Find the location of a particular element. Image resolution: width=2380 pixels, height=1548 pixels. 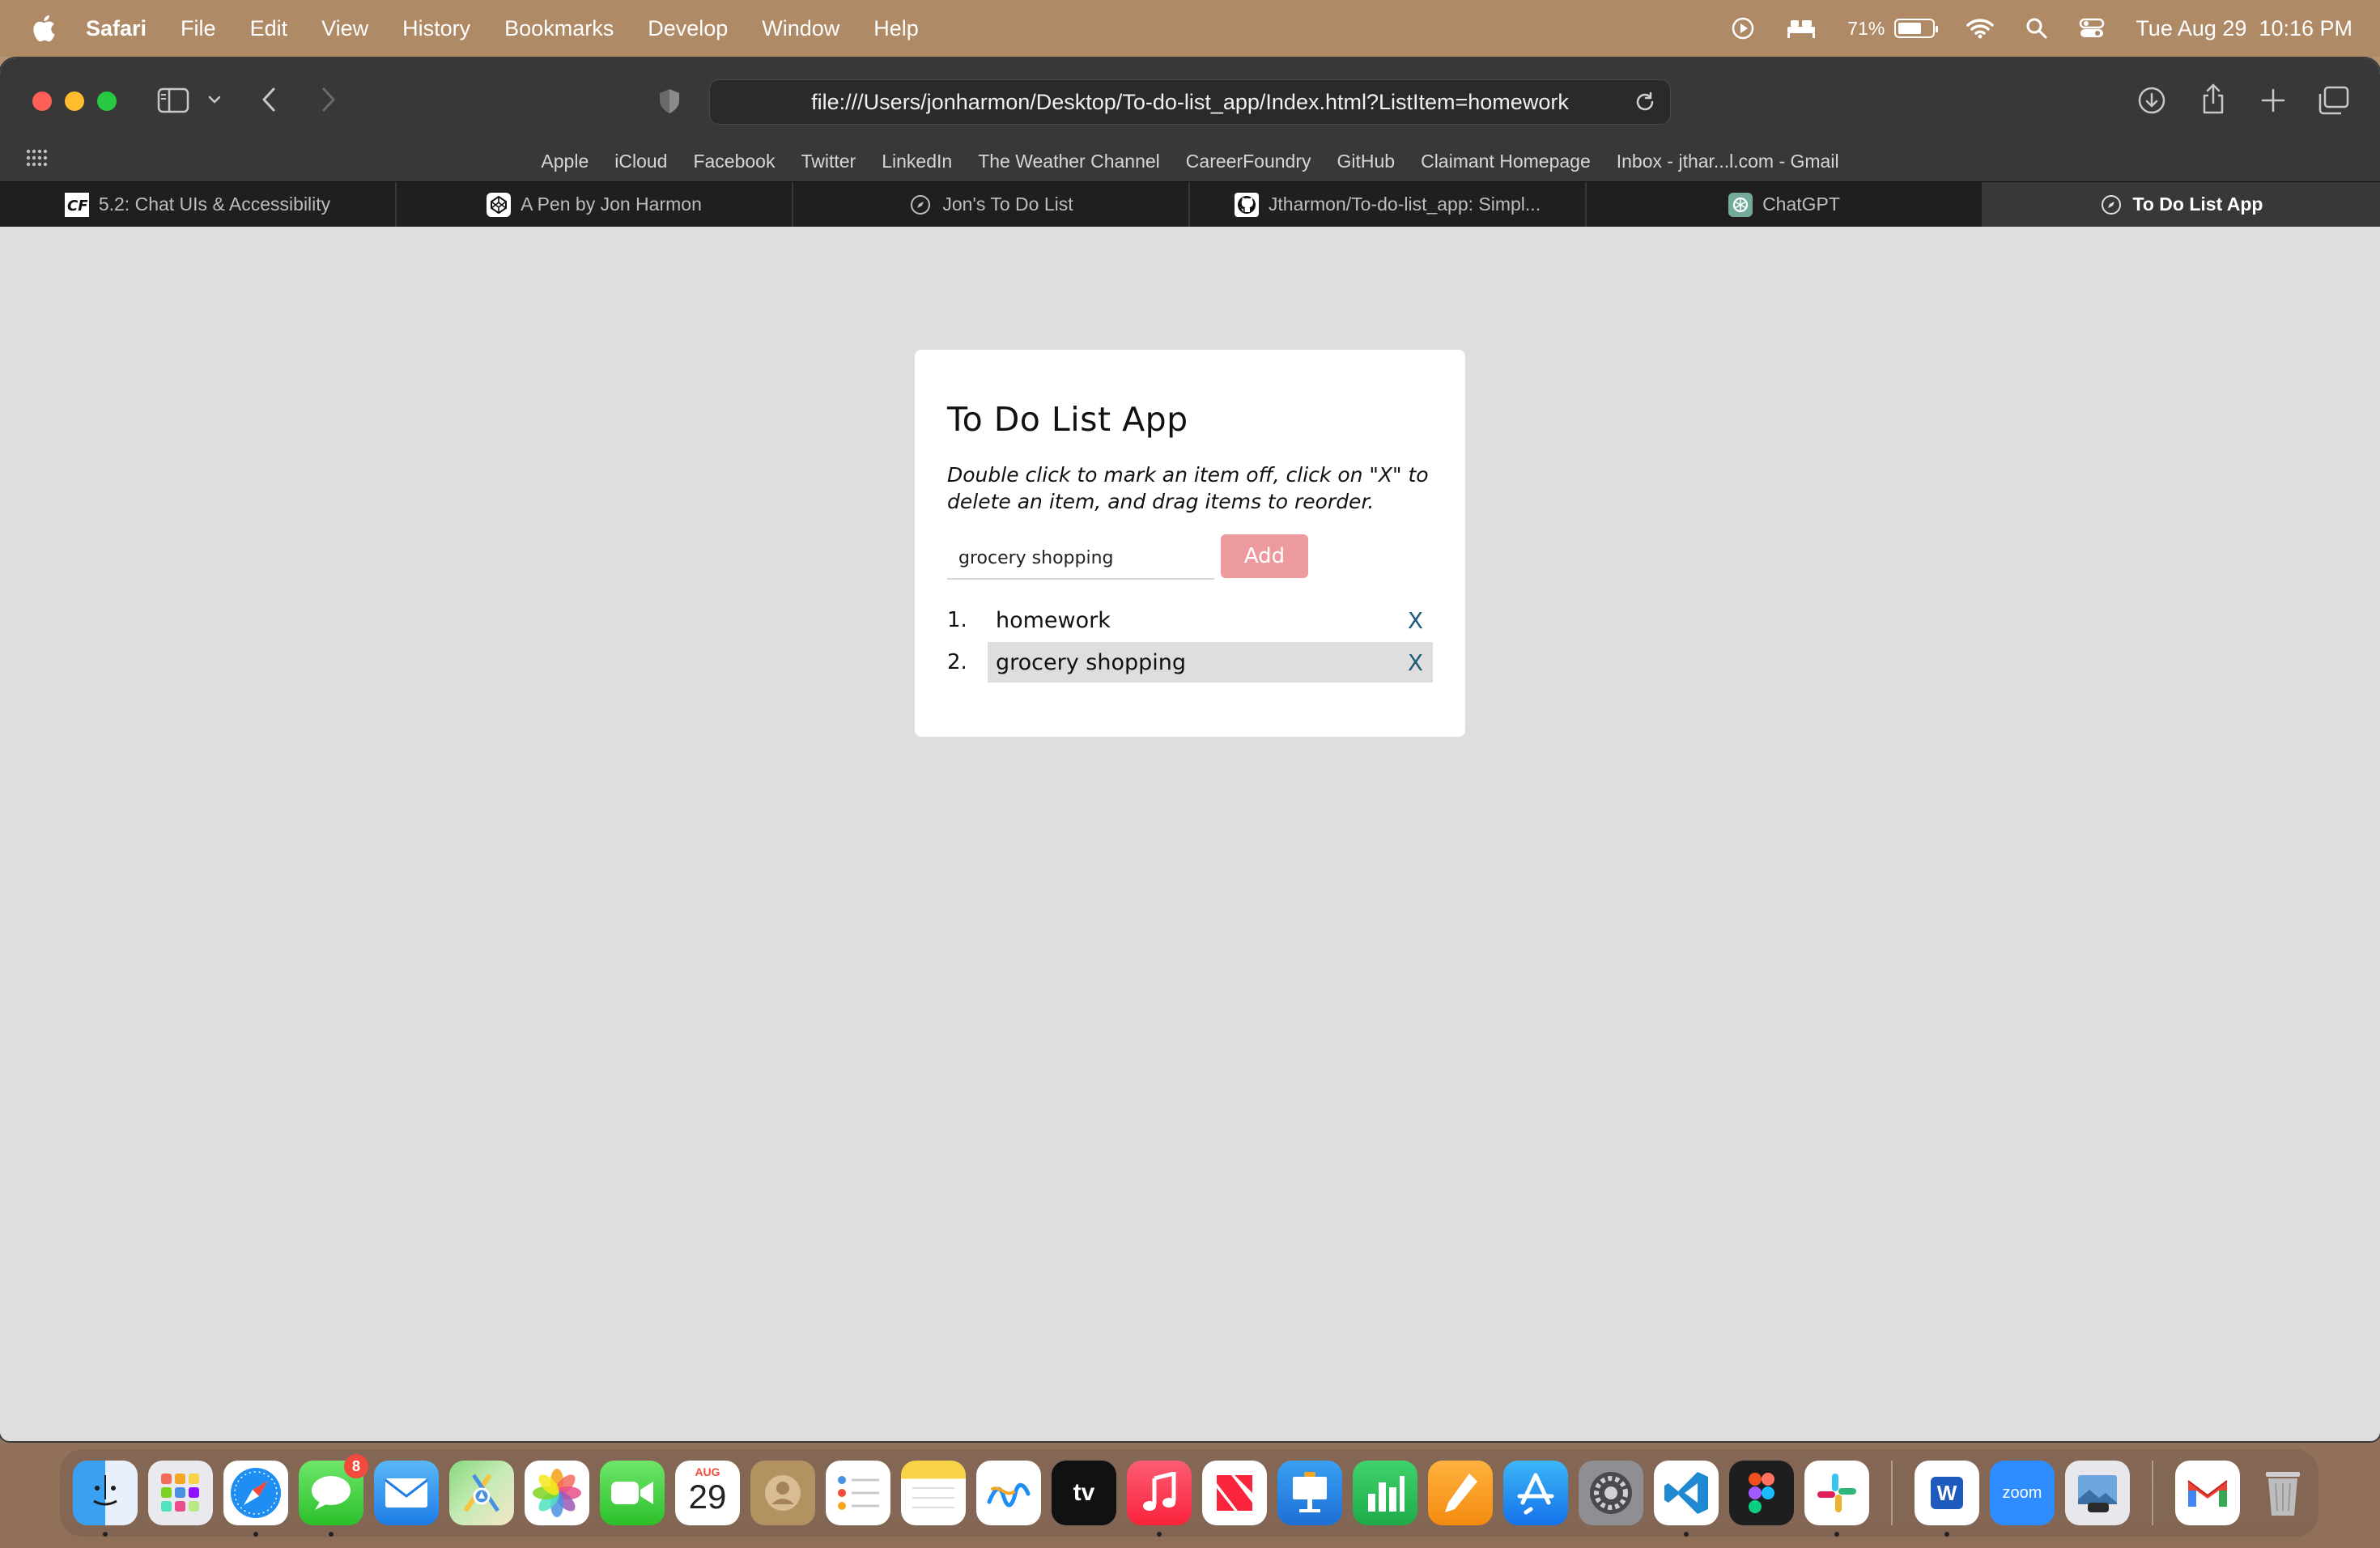

messages-icon: 8 is located at coordinates (333, 1495).